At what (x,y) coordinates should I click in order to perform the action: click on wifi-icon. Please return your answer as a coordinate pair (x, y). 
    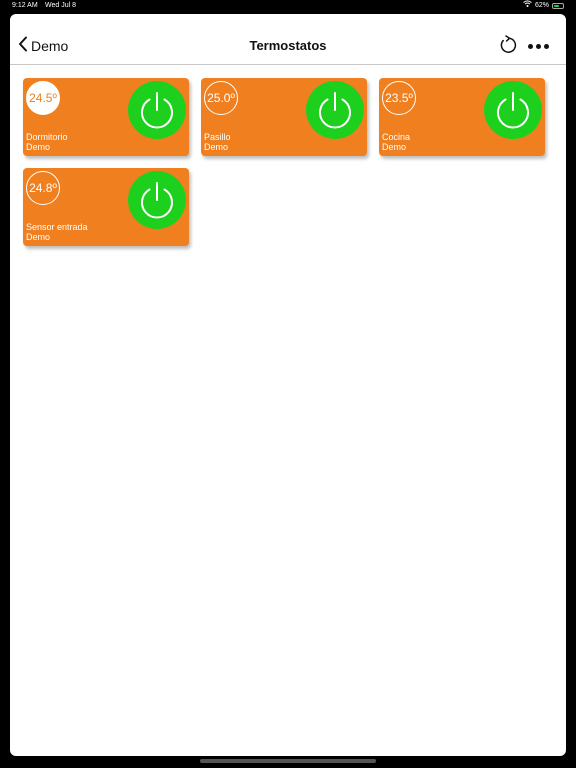
    Looking at the image, I should click on (527, 6).